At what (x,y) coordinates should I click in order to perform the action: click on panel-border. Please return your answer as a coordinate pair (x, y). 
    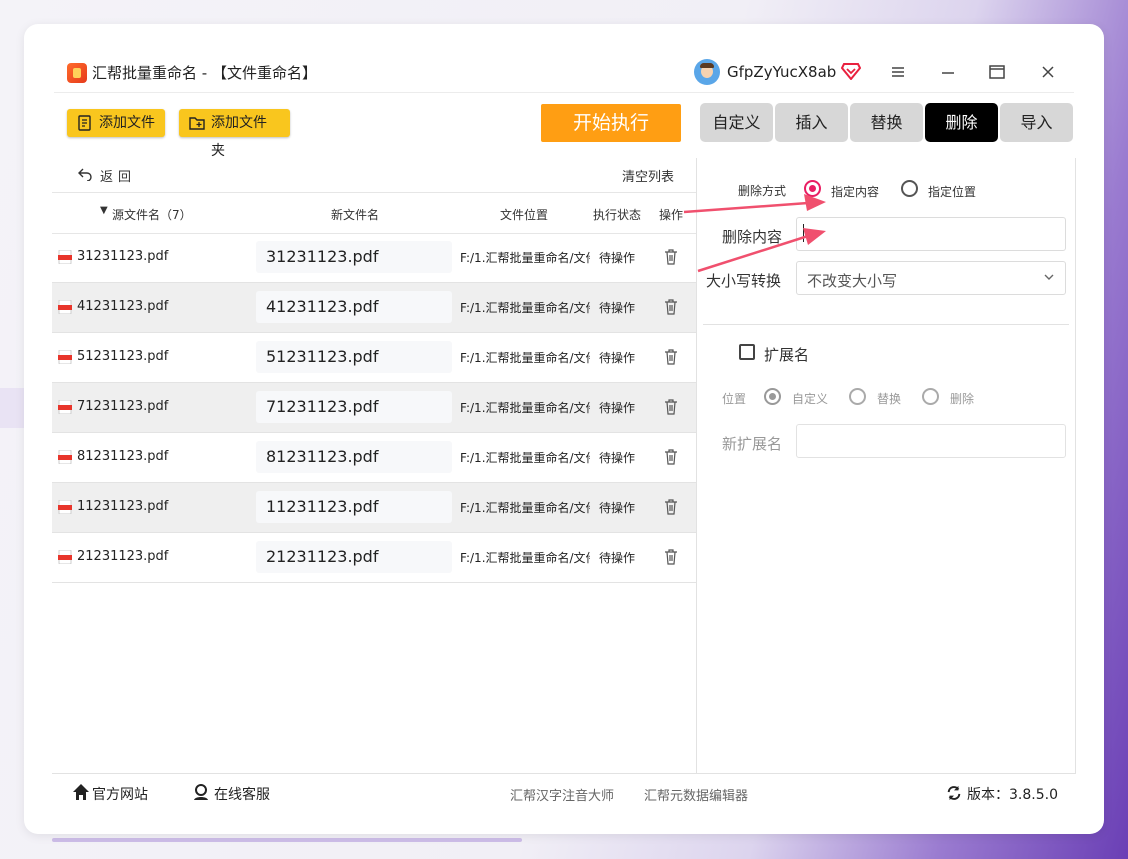
    Looking at the image, I should click on (1075, 465).